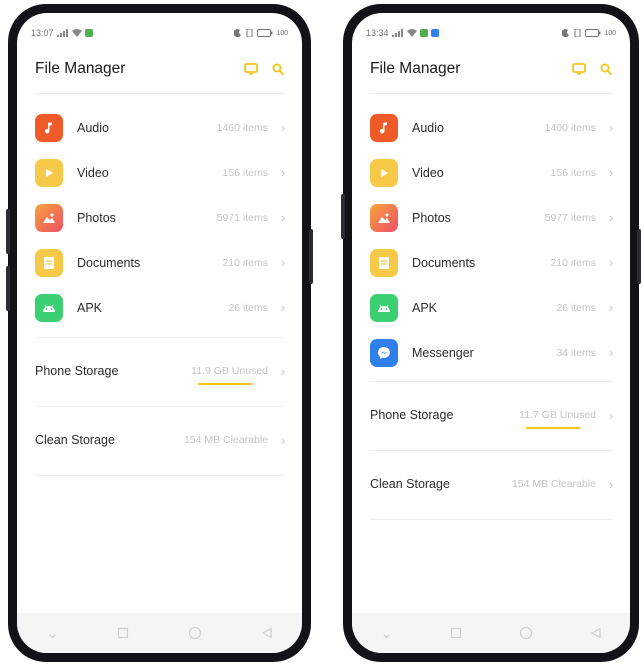 The height and width of the screenshot is (666, 644). Describe the element at coordinates (93, 127) in the screenshot. I see `category-label: Audio` at that location.